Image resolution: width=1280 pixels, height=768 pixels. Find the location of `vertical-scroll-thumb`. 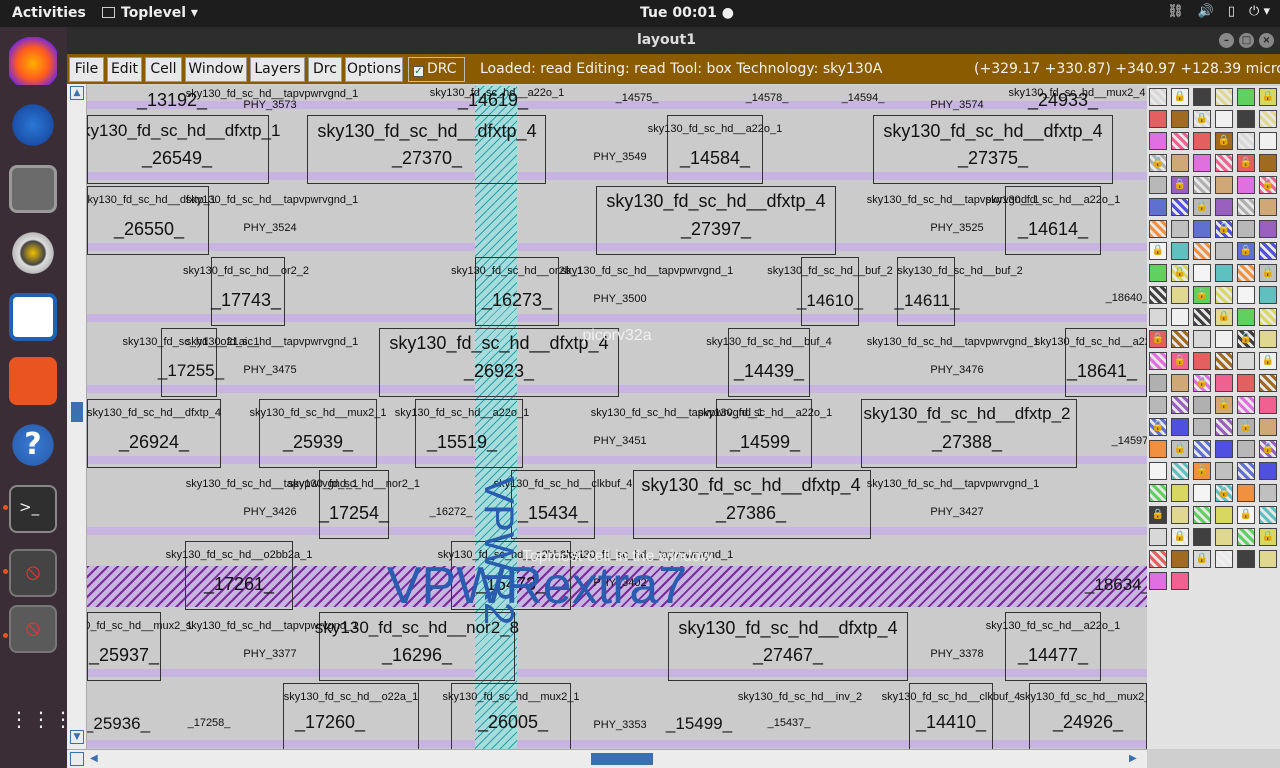

vertical-scroll-thumb is located at coordinates (77, 412).